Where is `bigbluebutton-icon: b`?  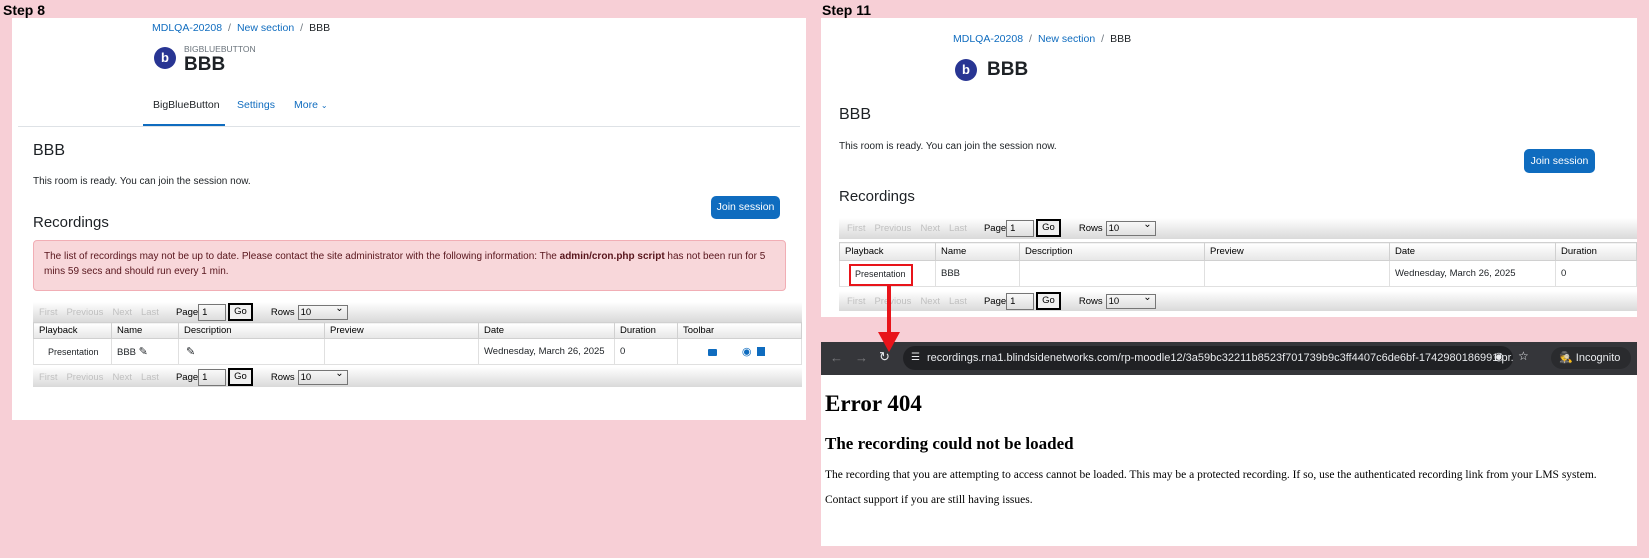
bigbluebutton-icon: b is located at coordinates (966, 70).